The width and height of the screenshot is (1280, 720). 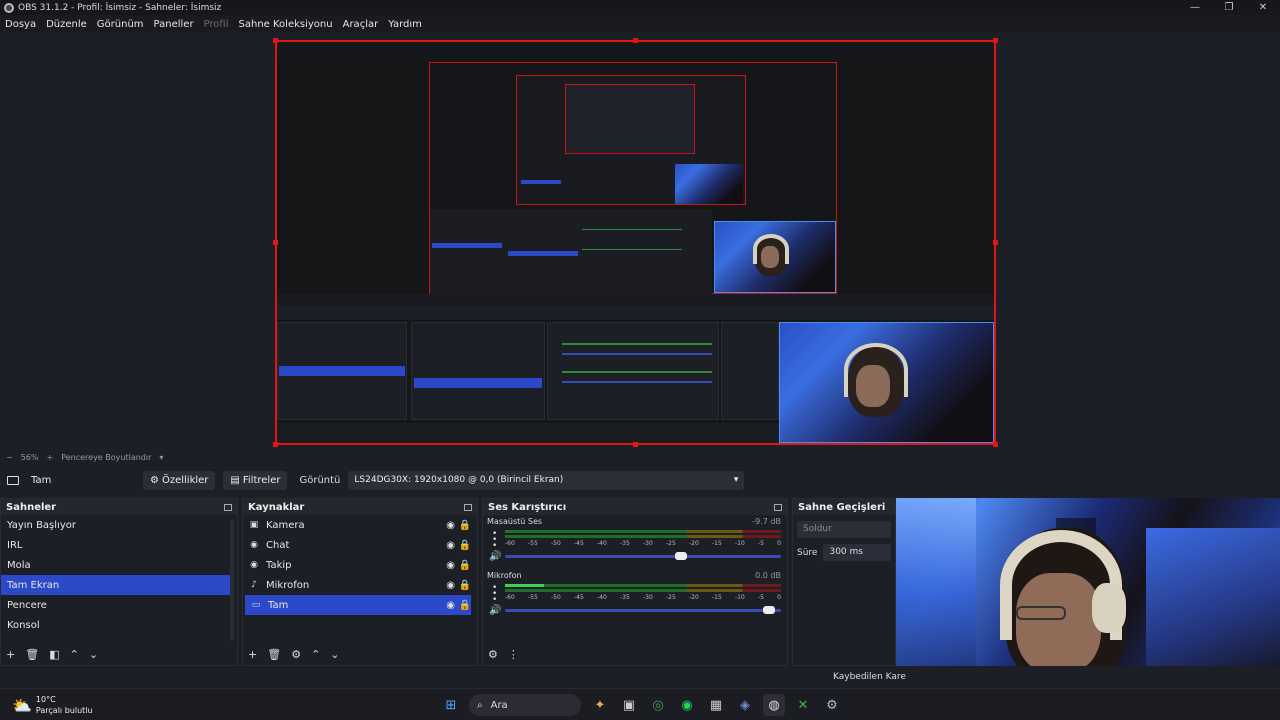 I want to click on source-item: ◉ Takip ◉ 🔒, so click(x=360, y=565).